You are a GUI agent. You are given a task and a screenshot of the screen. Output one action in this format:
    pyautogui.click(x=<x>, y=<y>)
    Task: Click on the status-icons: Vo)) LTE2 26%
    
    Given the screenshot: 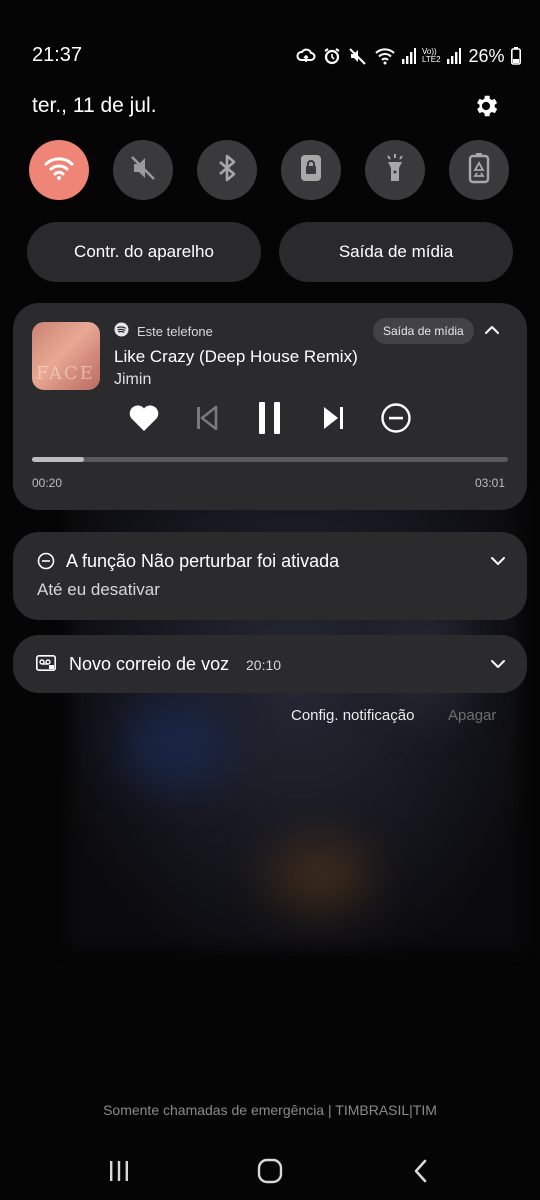 What is the action you would take?
    pyautogui.click(x=408, y=56)
    